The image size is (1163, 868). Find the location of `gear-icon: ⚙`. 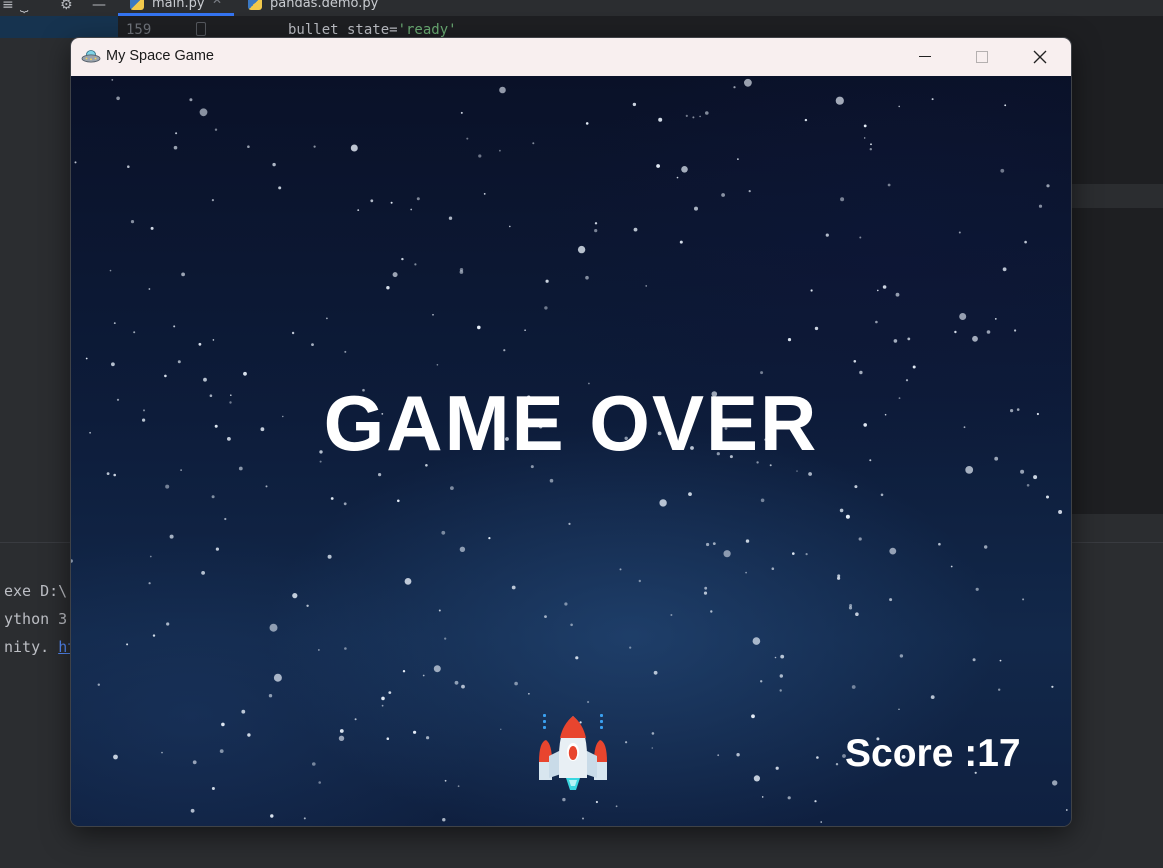

gear-icon: ⚙ is located at coordinates (66, 6).